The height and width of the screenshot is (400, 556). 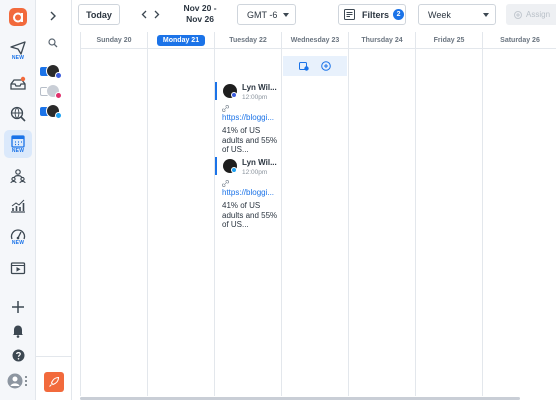 I want to click on accounts-panel, so click(x=54, y=200).